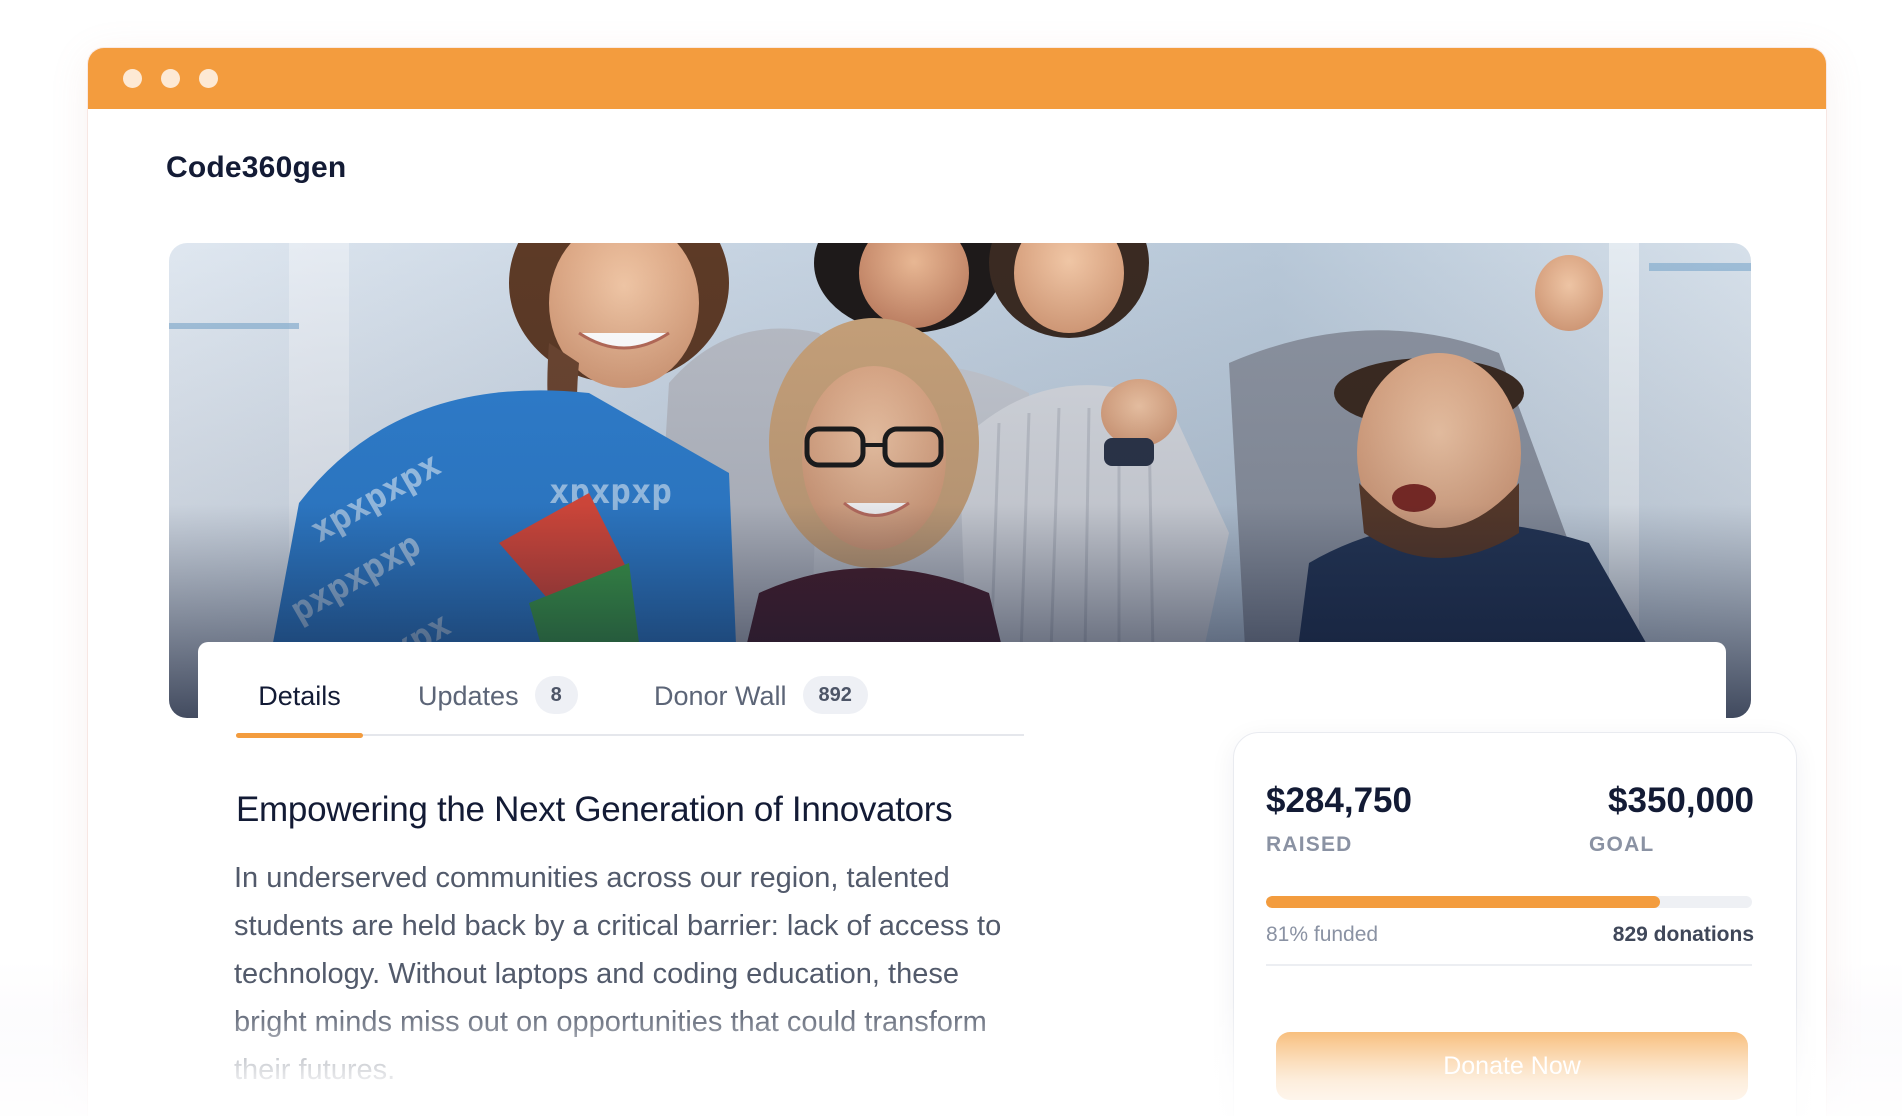 This screenshot has height=1116, width=1902. I want to click on tab-label: Updates, so click(468, 696).